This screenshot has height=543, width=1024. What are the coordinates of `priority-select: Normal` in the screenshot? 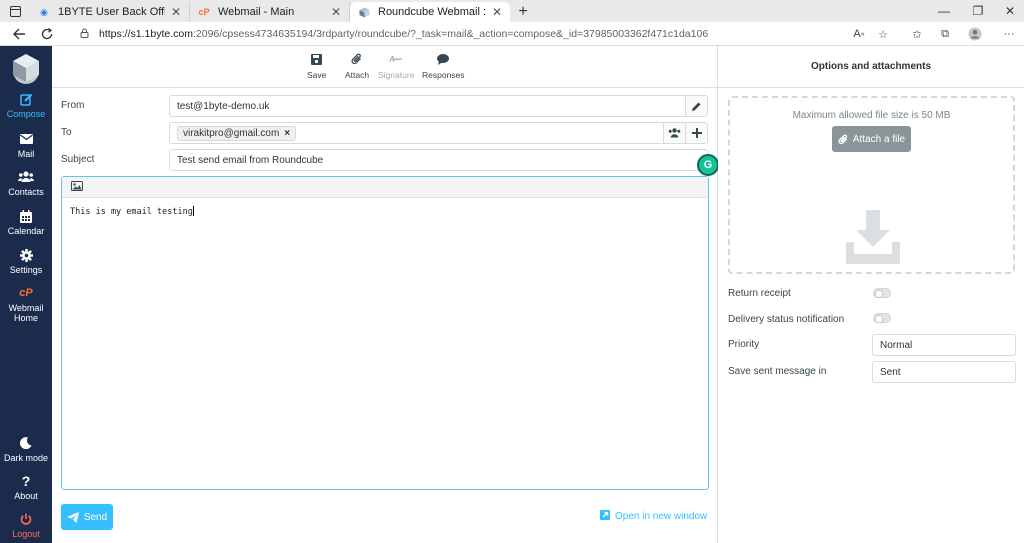 It's located at (944, 345).